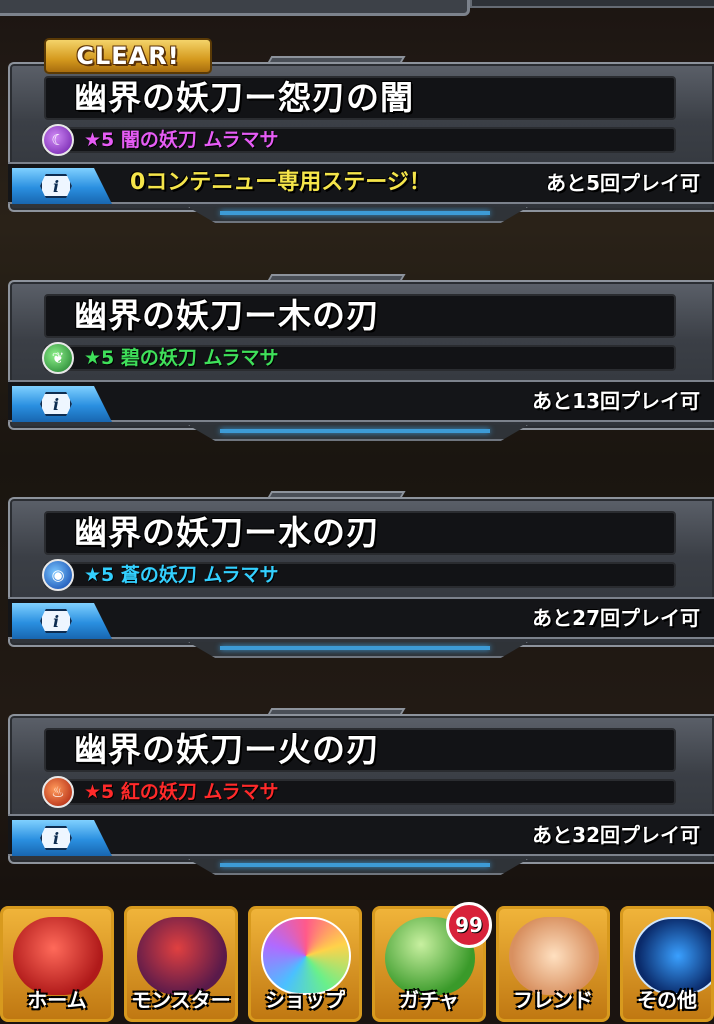 The height and width of the screenshot is (1024, 714). Describe the element at coordinates (227, 532) in the screenshot. I see `stage-title: 幽界の妖刀ー水の刃` at that location.